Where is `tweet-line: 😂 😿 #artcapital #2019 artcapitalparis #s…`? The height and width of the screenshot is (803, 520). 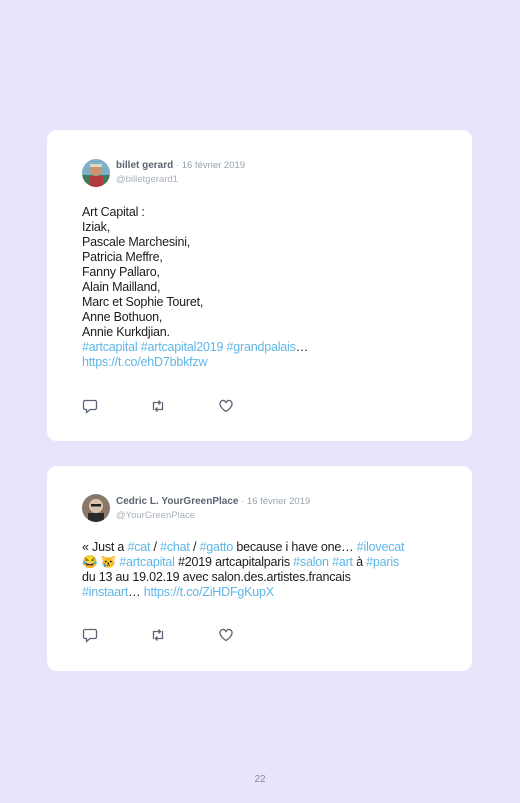 tweet-line: 😂 😿 #artcapital #2019 artcapitalparis #s… is located at coordinates (267, 562).